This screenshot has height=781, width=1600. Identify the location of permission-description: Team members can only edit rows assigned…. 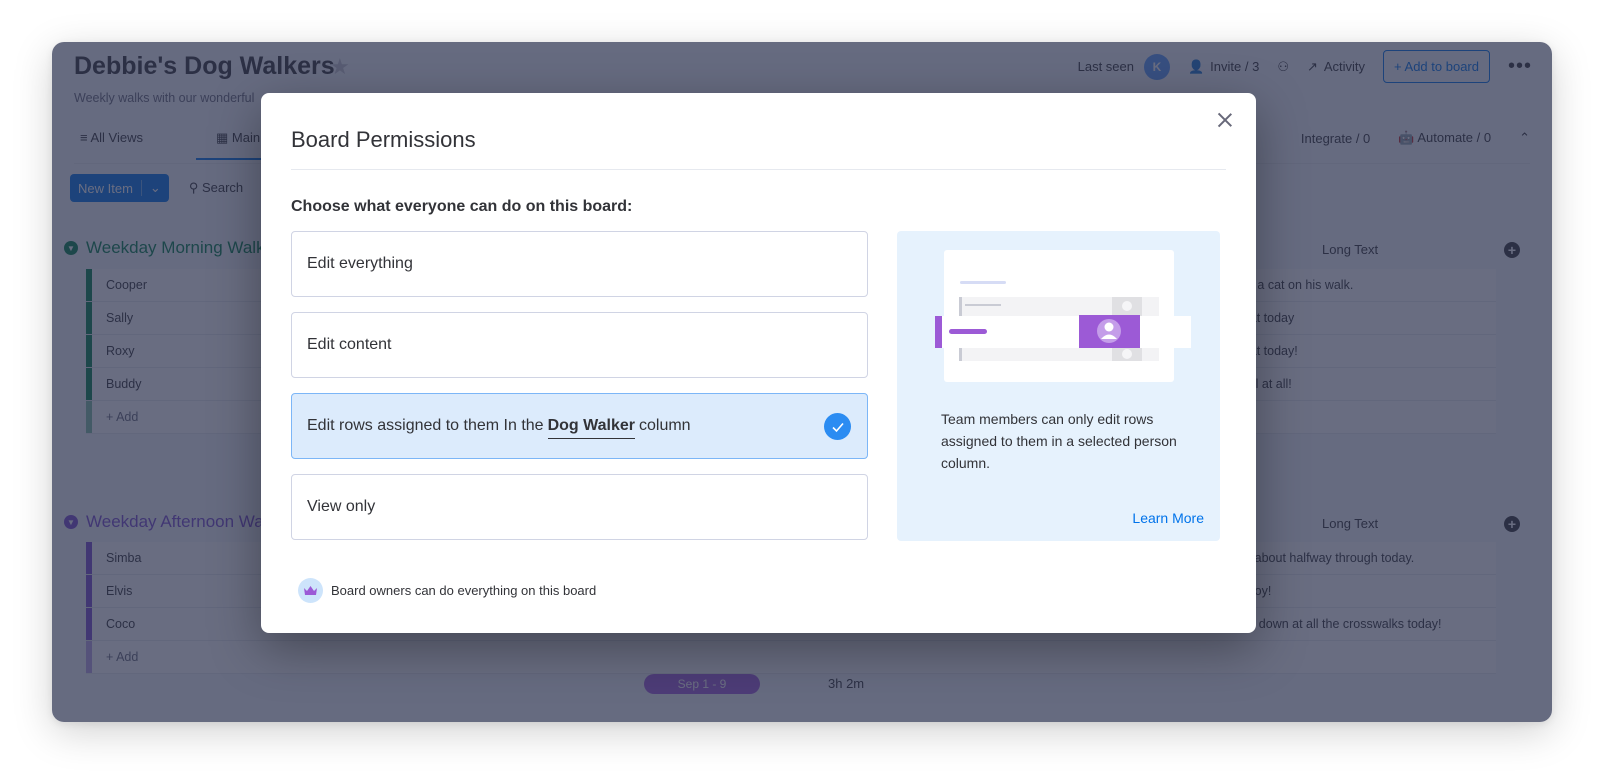
(1059, 441).